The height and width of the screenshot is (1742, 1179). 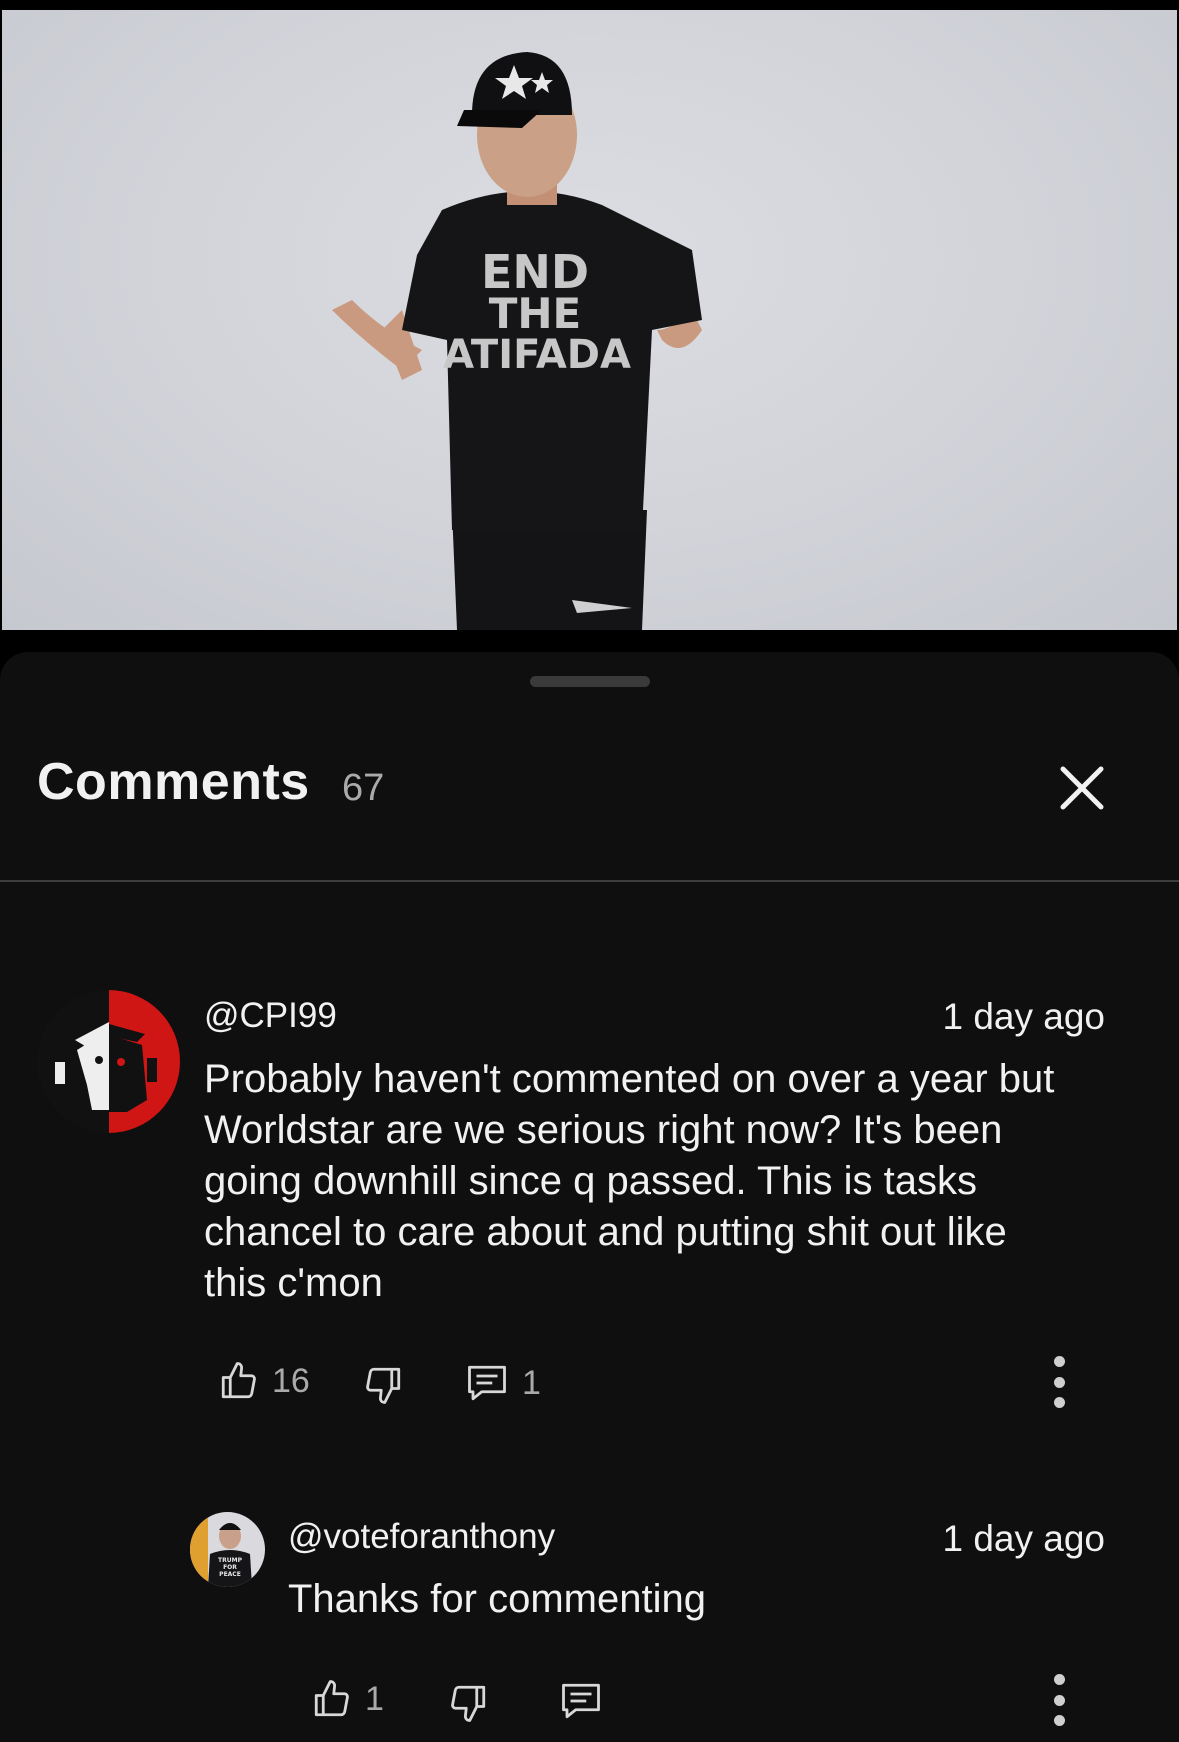 I want to click on reply-timestamp: 1 day ago, so click(x=1023, y=1538).